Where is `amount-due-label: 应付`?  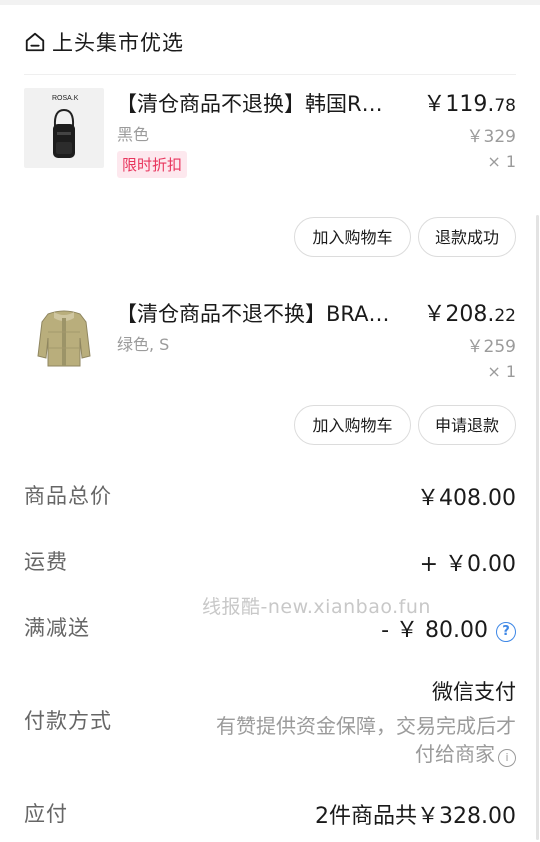
amount-due-label: 应付 is located at coordinates (46, 814).